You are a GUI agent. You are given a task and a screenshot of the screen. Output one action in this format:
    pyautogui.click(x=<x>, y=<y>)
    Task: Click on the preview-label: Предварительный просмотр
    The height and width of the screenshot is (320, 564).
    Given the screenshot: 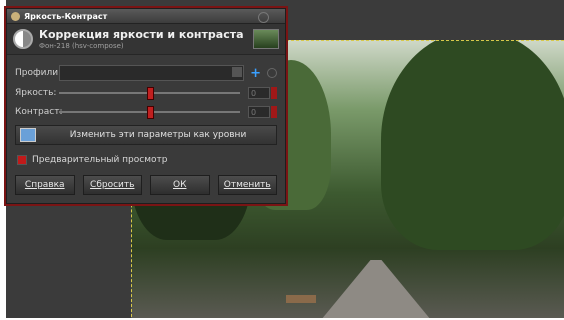 What is the action you would take?
    pyautogui.click(x=100, y=160)
    